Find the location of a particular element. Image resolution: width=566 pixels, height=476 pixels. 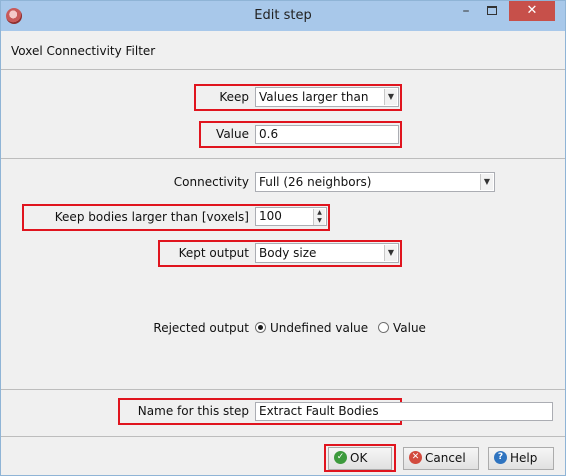

keep-dropdown: Values larger than ▼ is located at coordinates (327, 97).